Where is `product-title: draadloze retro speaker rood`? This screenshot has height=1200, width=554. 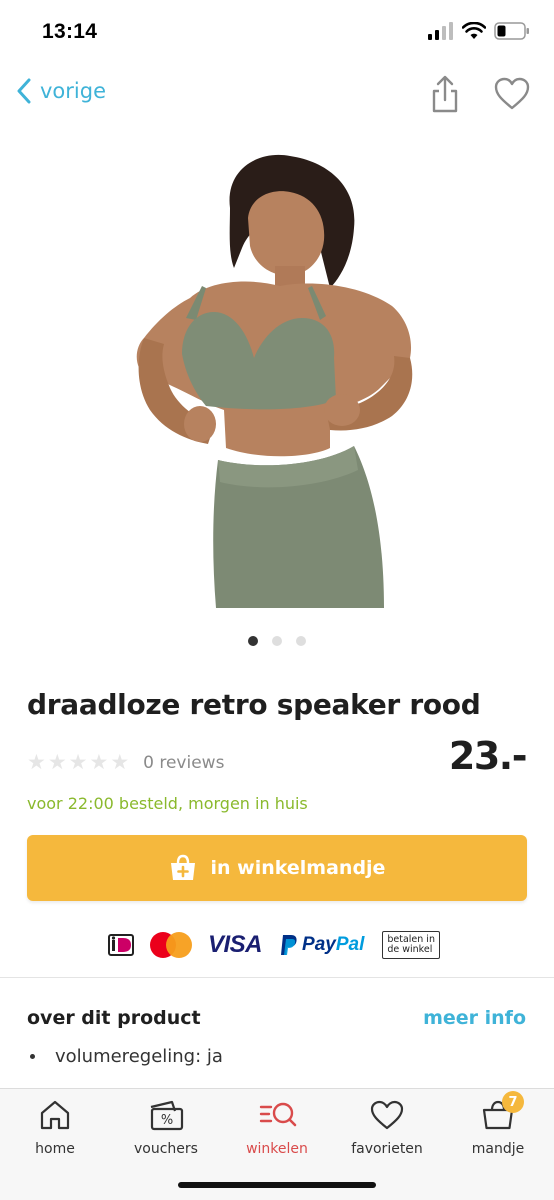
product-title: draadloze retro speaker rood is located at coordinates (254, 704).